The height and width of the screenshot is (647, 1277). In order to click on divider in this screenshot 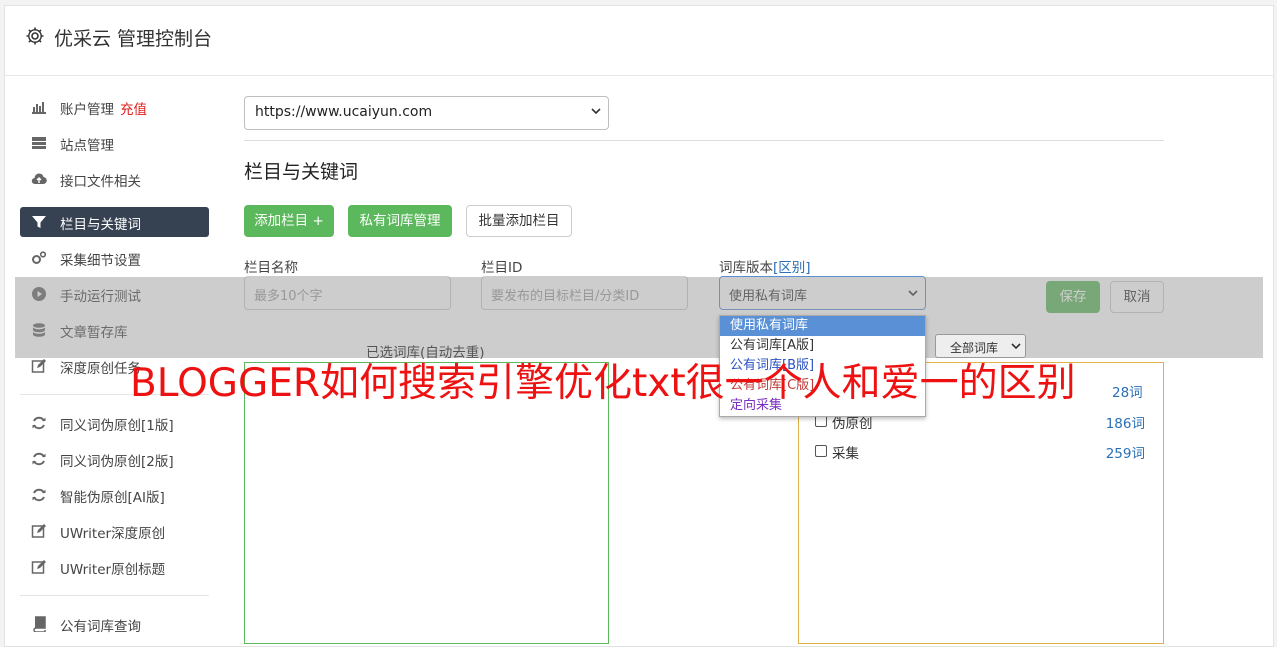, I will do `click(704, 140)`.